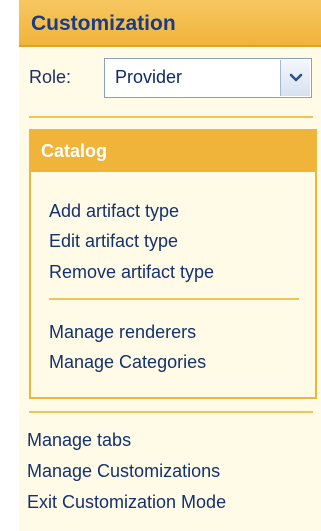  I want to click on remove-artifact-type-link: Remove artifact type, so click(131, 272).